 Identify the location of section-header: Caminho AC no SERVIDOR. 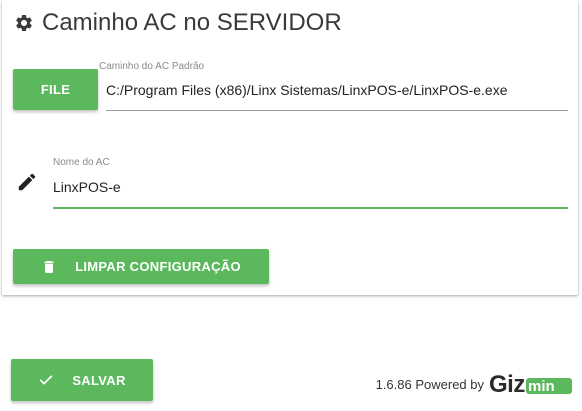
(178, 23).